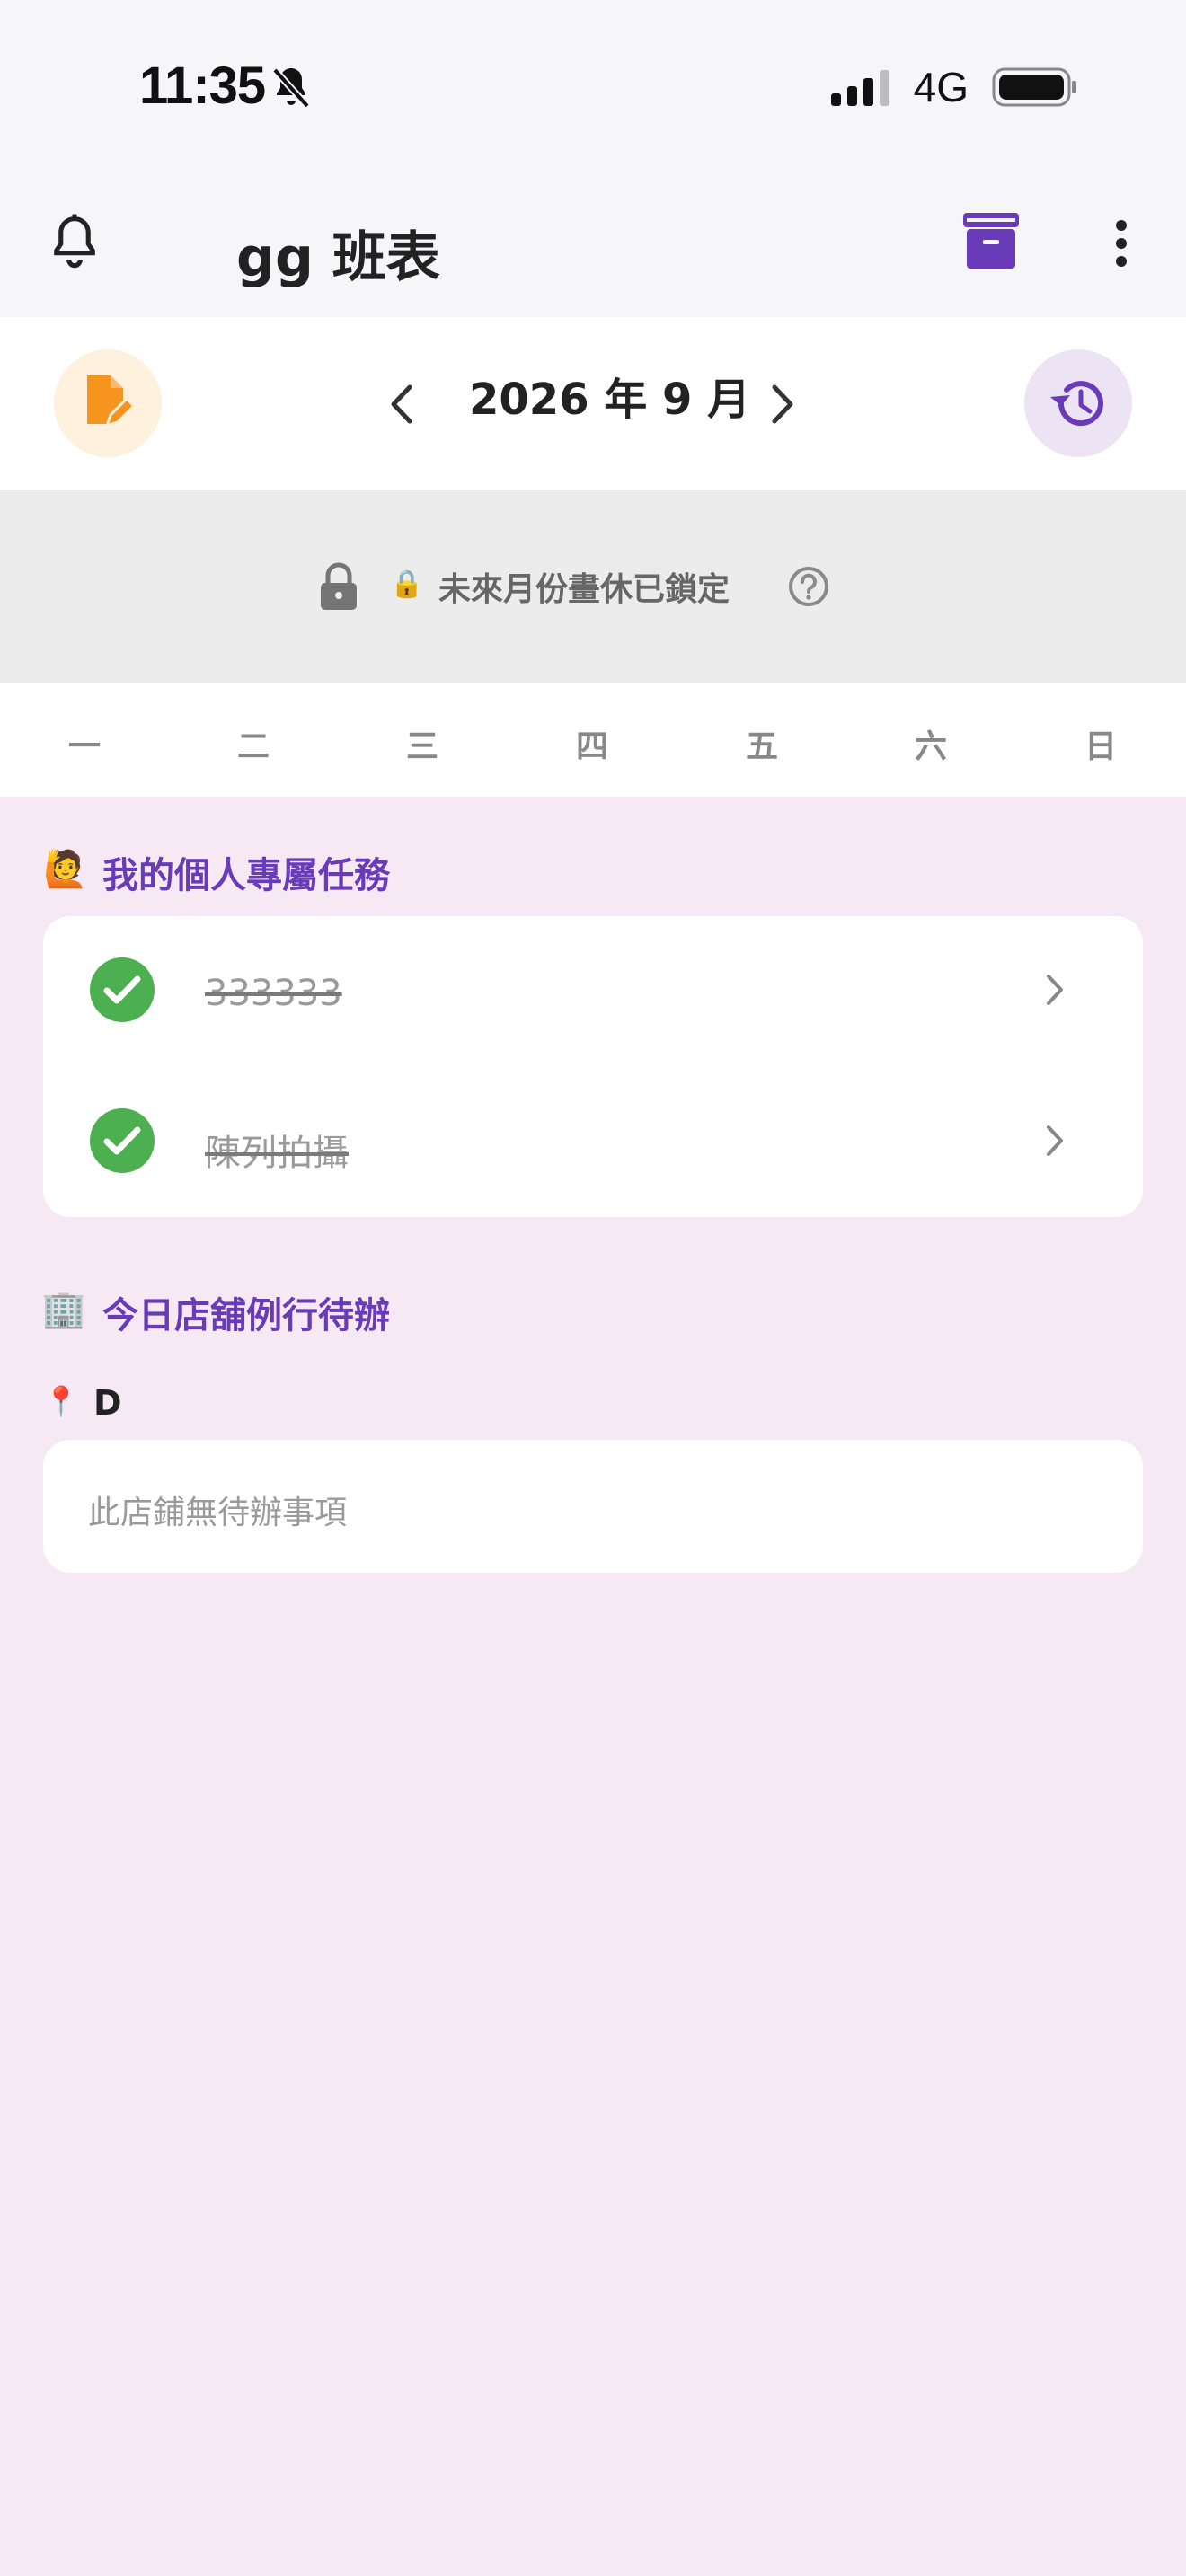  I want to click on task-label: 333333, so click(273, 993).